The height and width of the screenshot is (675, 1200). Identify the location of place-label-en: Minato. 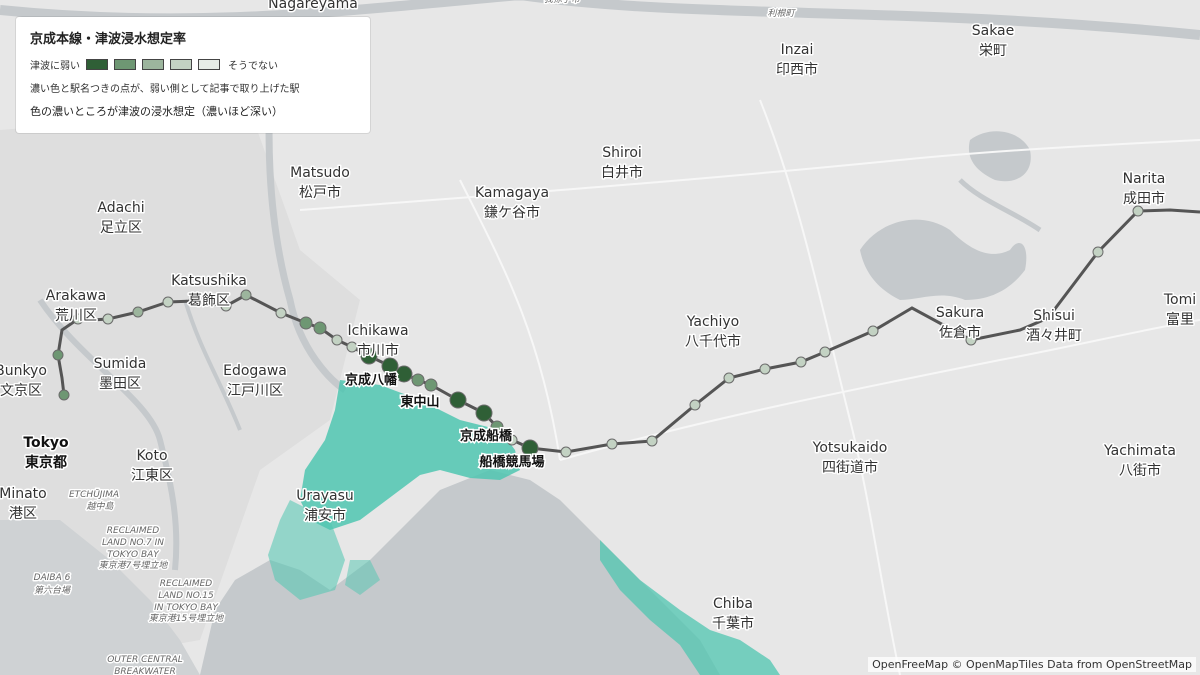
(23, 494).